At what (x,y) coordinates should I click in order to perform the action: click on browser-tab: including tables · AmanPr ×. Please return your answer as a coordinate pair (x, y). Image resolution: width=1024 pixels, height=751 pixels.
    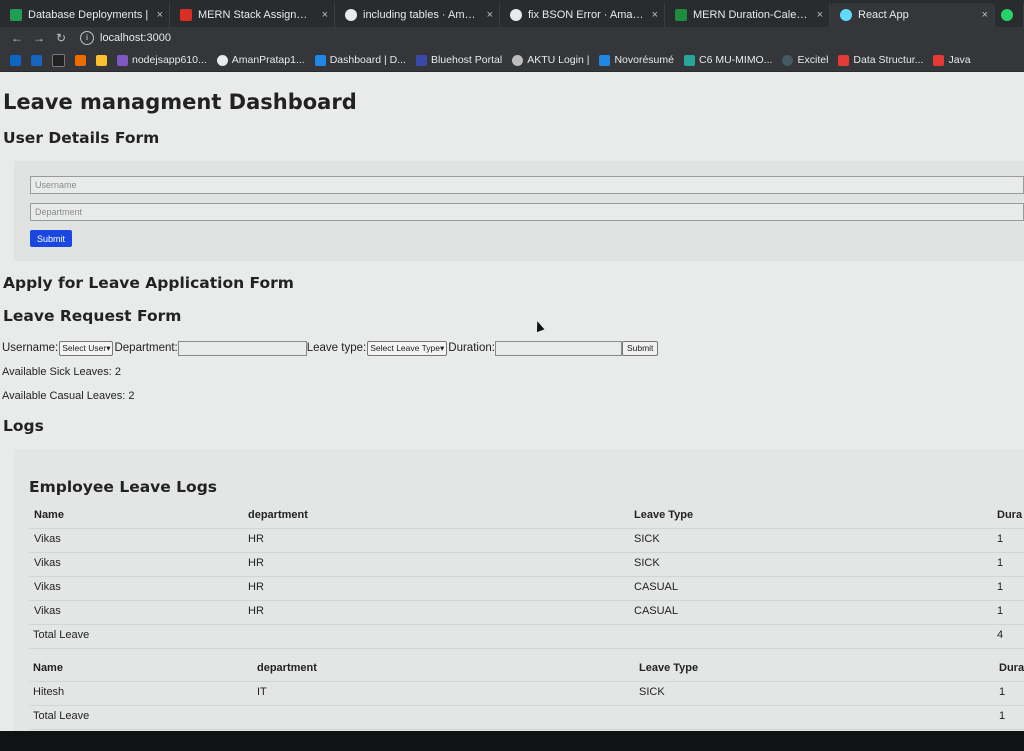
    Looking at the image, I should click on (417, 15).